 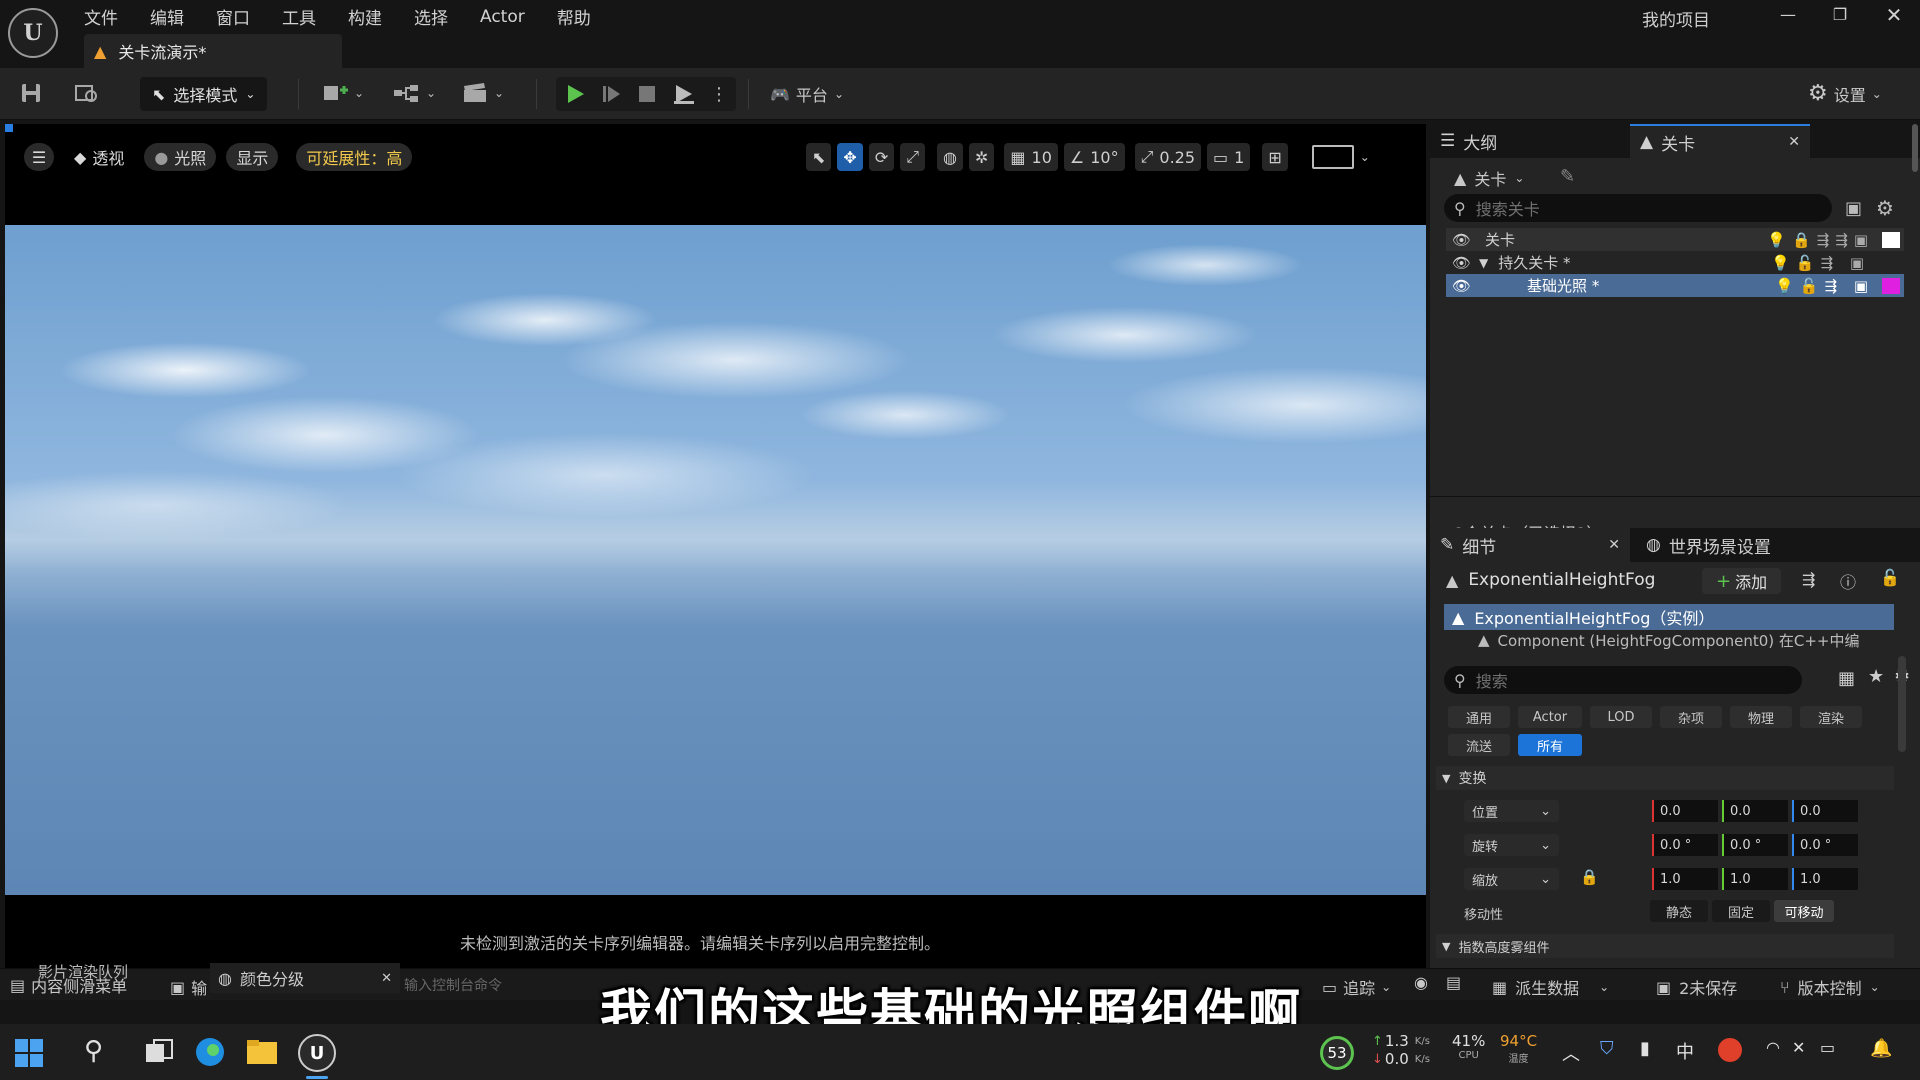 I want to click on scale-x: 1.0, so click(x=1685, y=879).